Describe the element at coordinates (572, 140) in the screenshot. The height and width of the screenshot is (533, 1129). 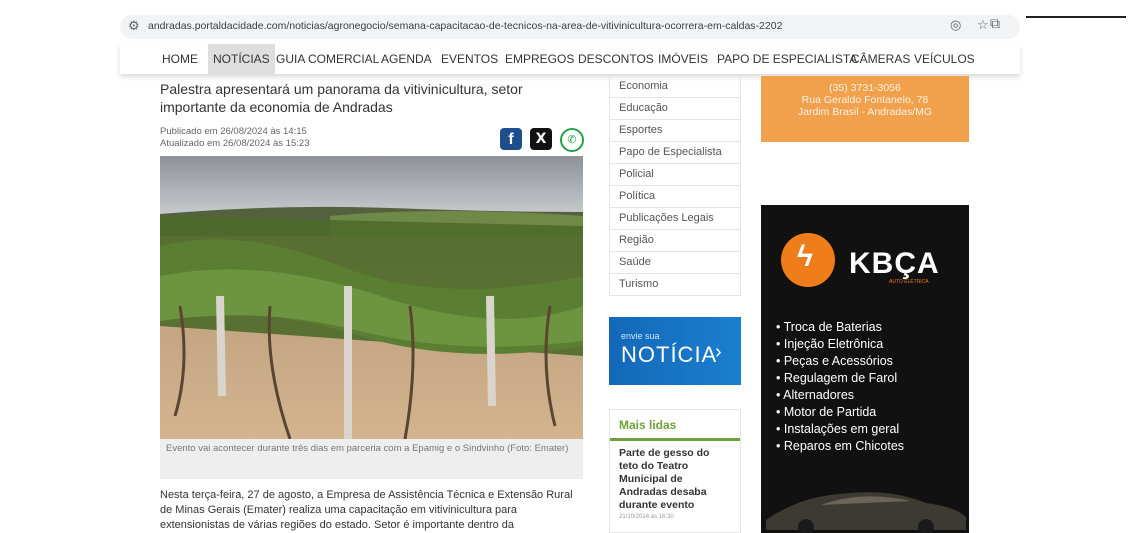
I see `whatsapp-share-icon: ✆` at that location.